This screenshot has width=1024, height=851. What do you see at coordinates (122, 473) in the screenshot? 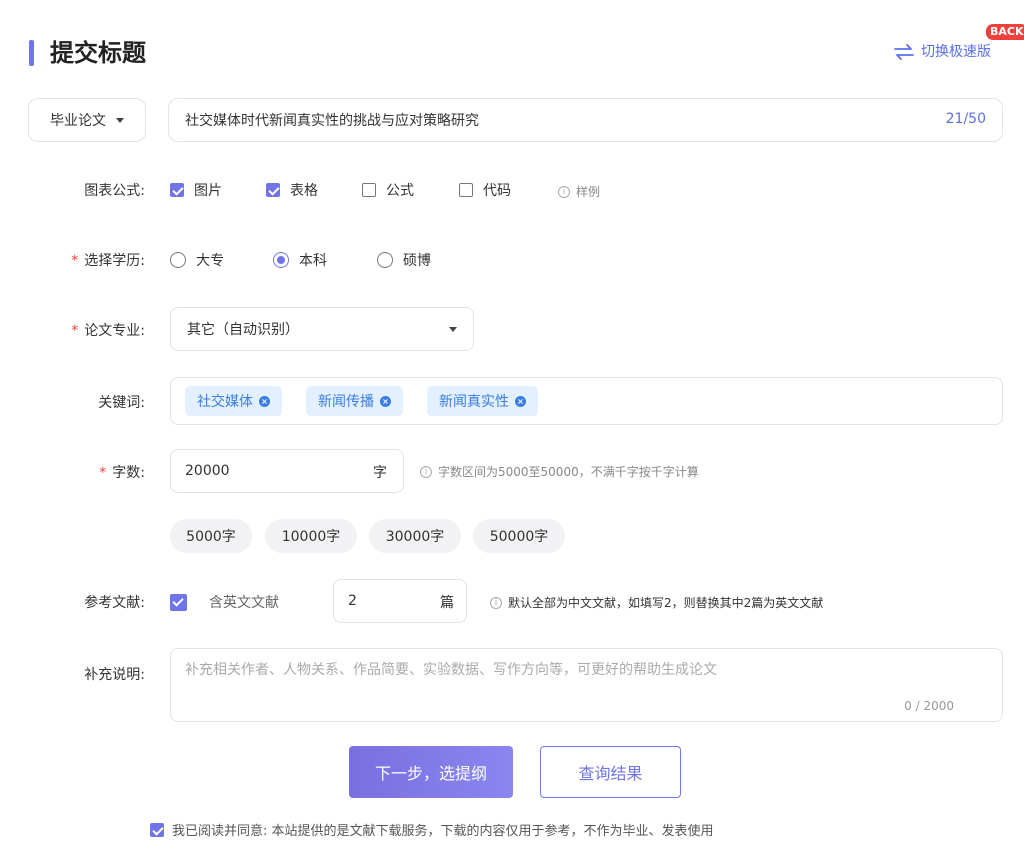
I see `word-count-label: * 字数:` at bounding box center [122, 473].